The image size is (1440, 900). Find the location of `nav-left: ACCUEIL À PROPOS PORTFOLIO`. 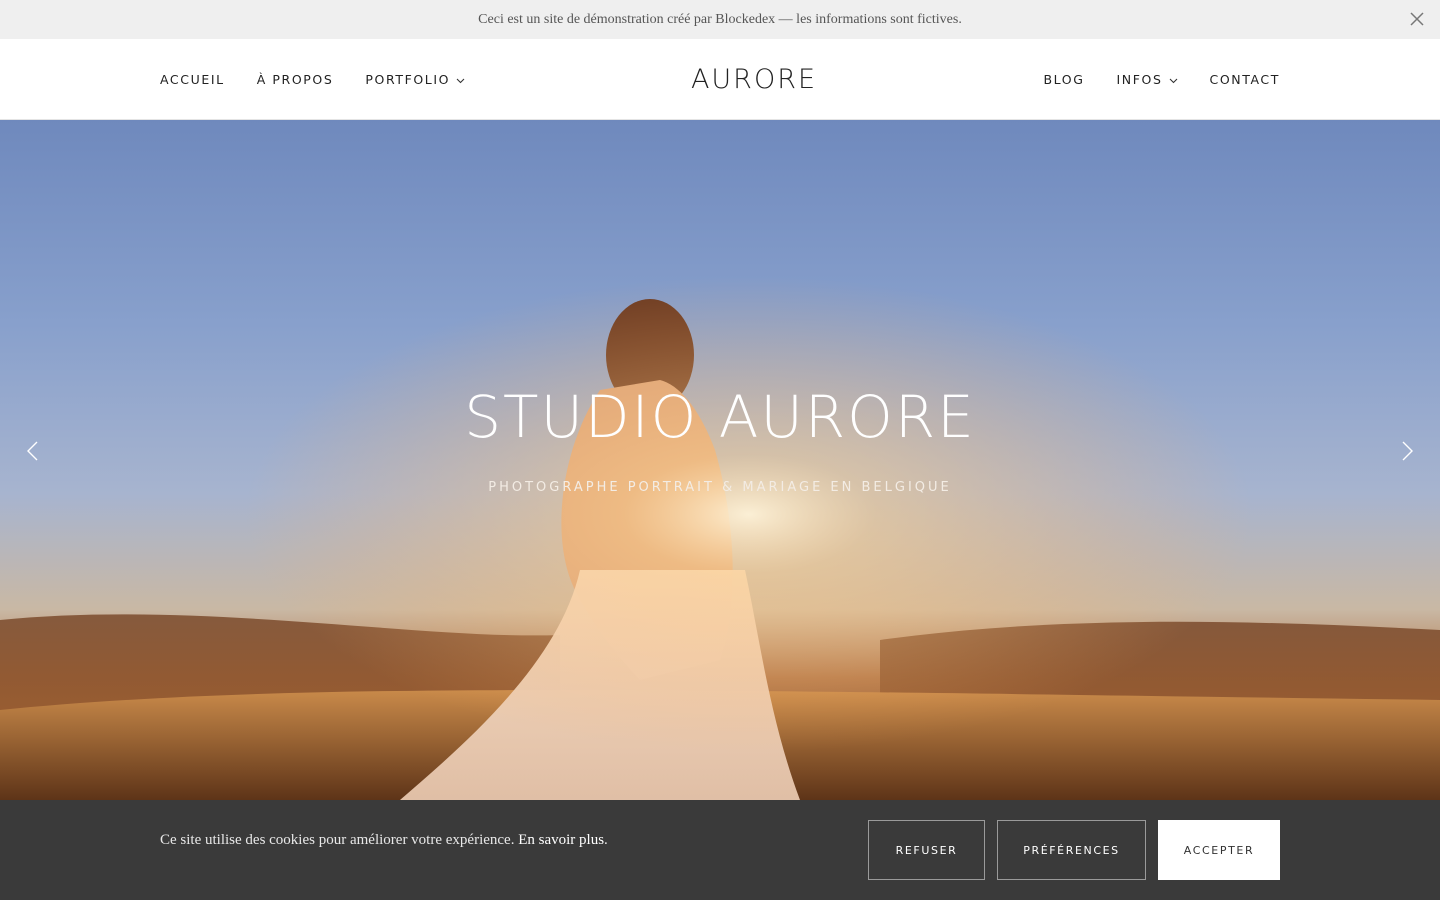

nav-left: ACCUEIL À PROPOS PORTFOLIO is located at coordinates (328, 79).